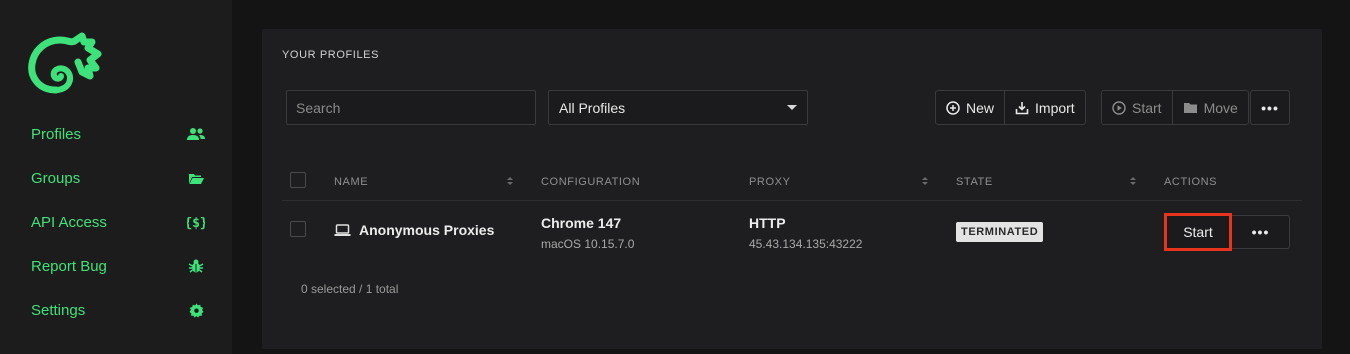 The width and height of the screenshot is (1350, 354). What do you see at coordinates (974, 182) in the screenshot?
I see `column-header-state: STATE` at bounding box center [974, 182].